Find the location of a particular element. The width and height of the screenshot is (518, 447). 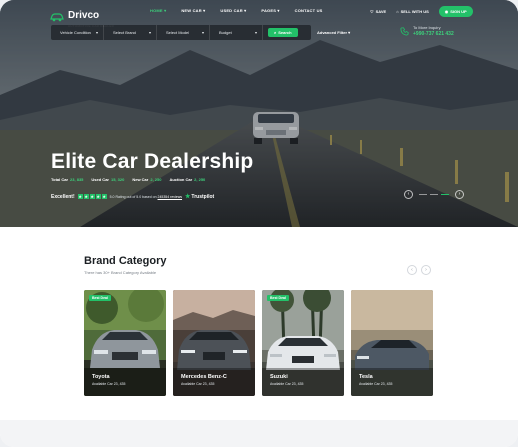

stat-value: 2, 250 is located at coordinates (156, 179).